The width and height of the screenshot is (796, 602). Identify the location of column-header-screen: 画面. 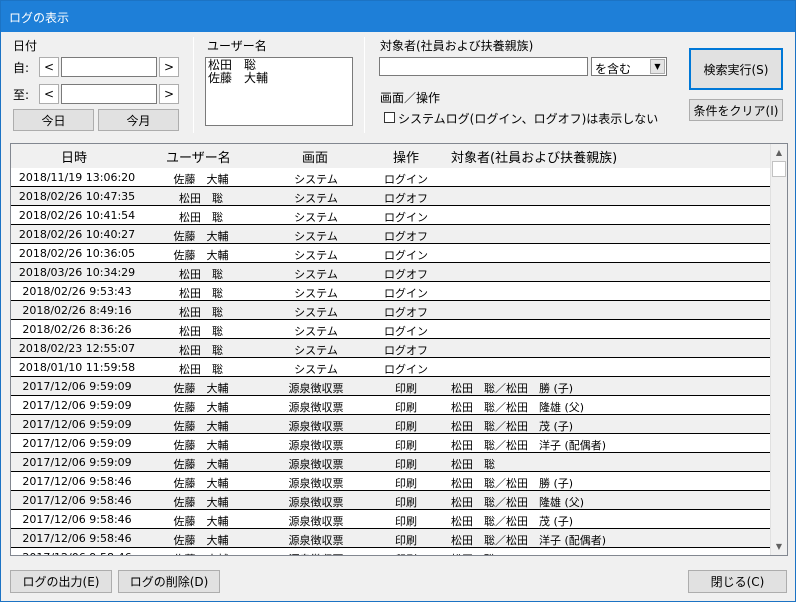
(315, 156).